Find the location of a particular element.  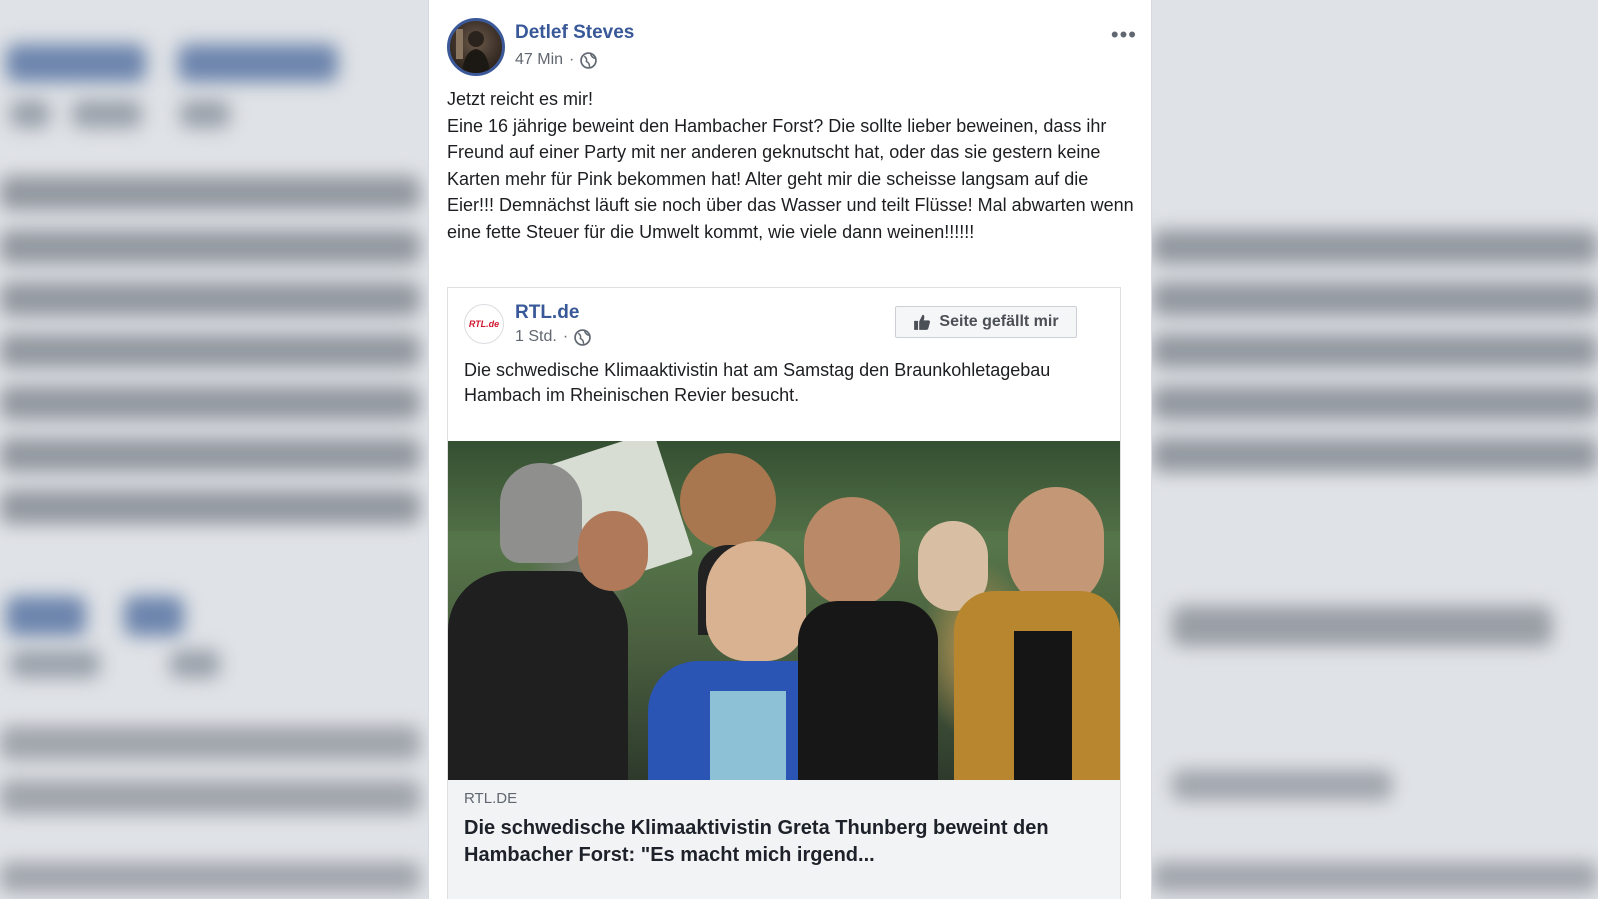

person-body is located at coordinates (868, 690).